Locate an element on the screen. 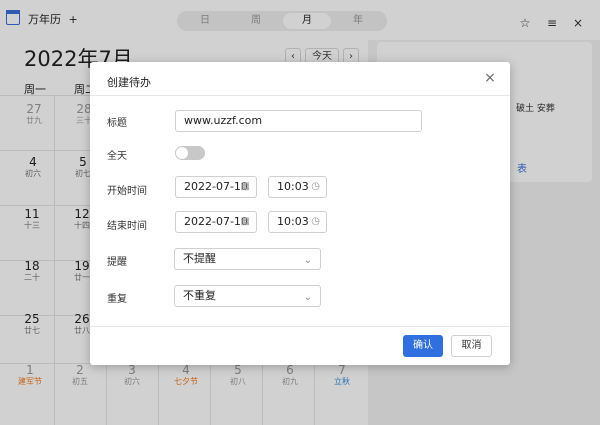 Image resolution: width=600 pixels, height=425 pixels. end-time-input: 10:03 ◷ is located at coordinates (297, 222).